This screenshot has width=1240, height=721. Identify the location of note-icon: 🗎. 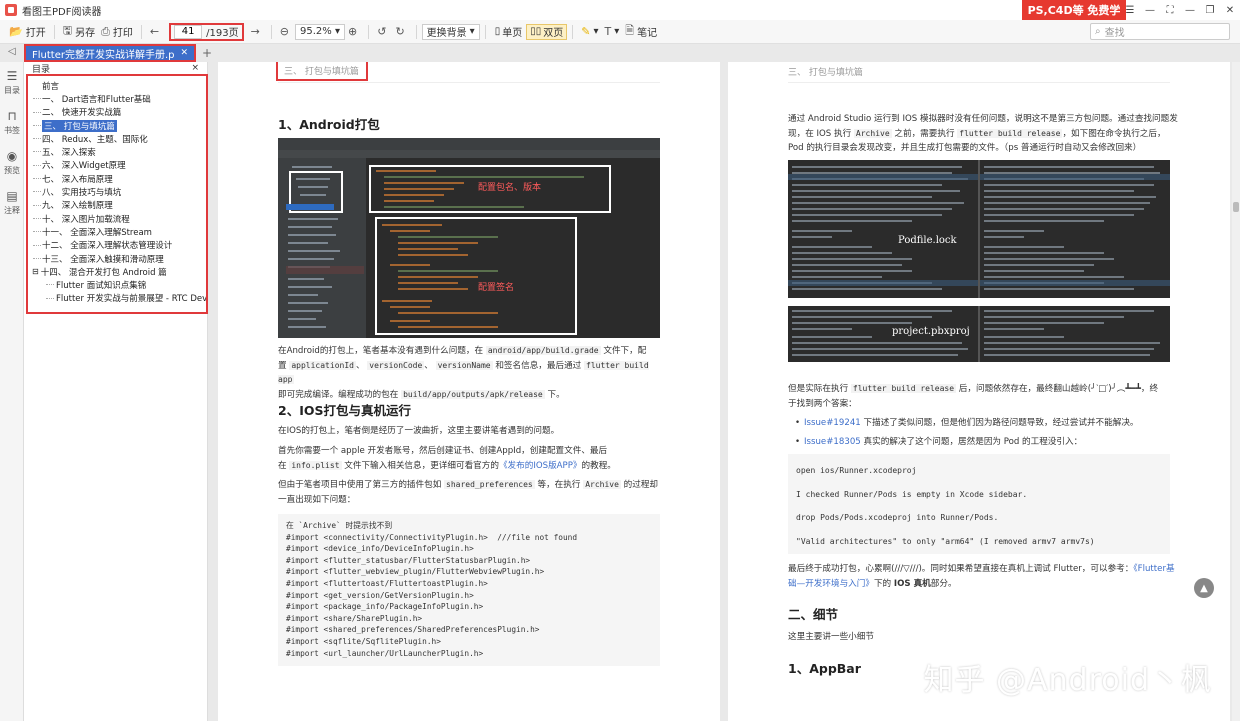
(630, 30).